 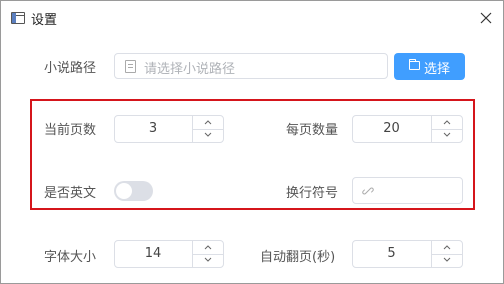 I want to click on page-number-decrement, so click(x=208, y=135).